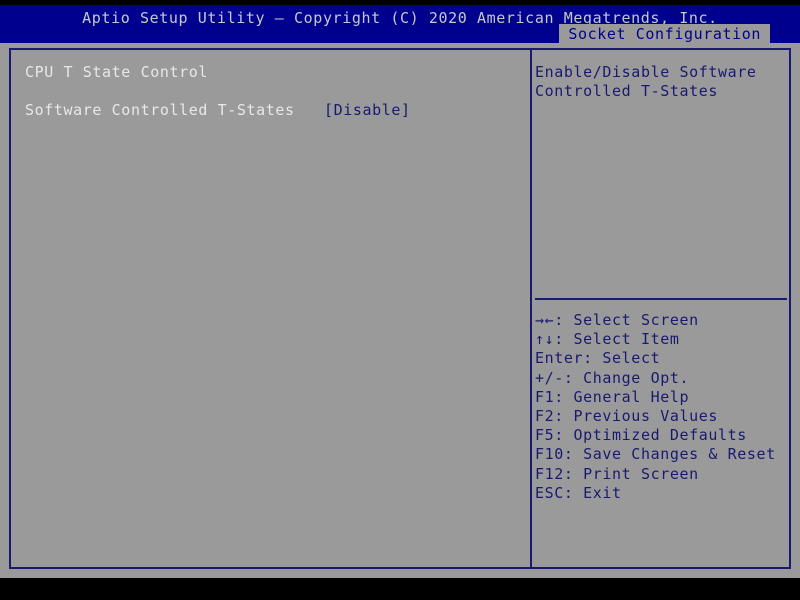 The height and width of the screenshot is (600, 800). Describe the element at coordinates (612, 396) in the screenshot. I see `legend-item-general-help: F1: General Help` at that location.